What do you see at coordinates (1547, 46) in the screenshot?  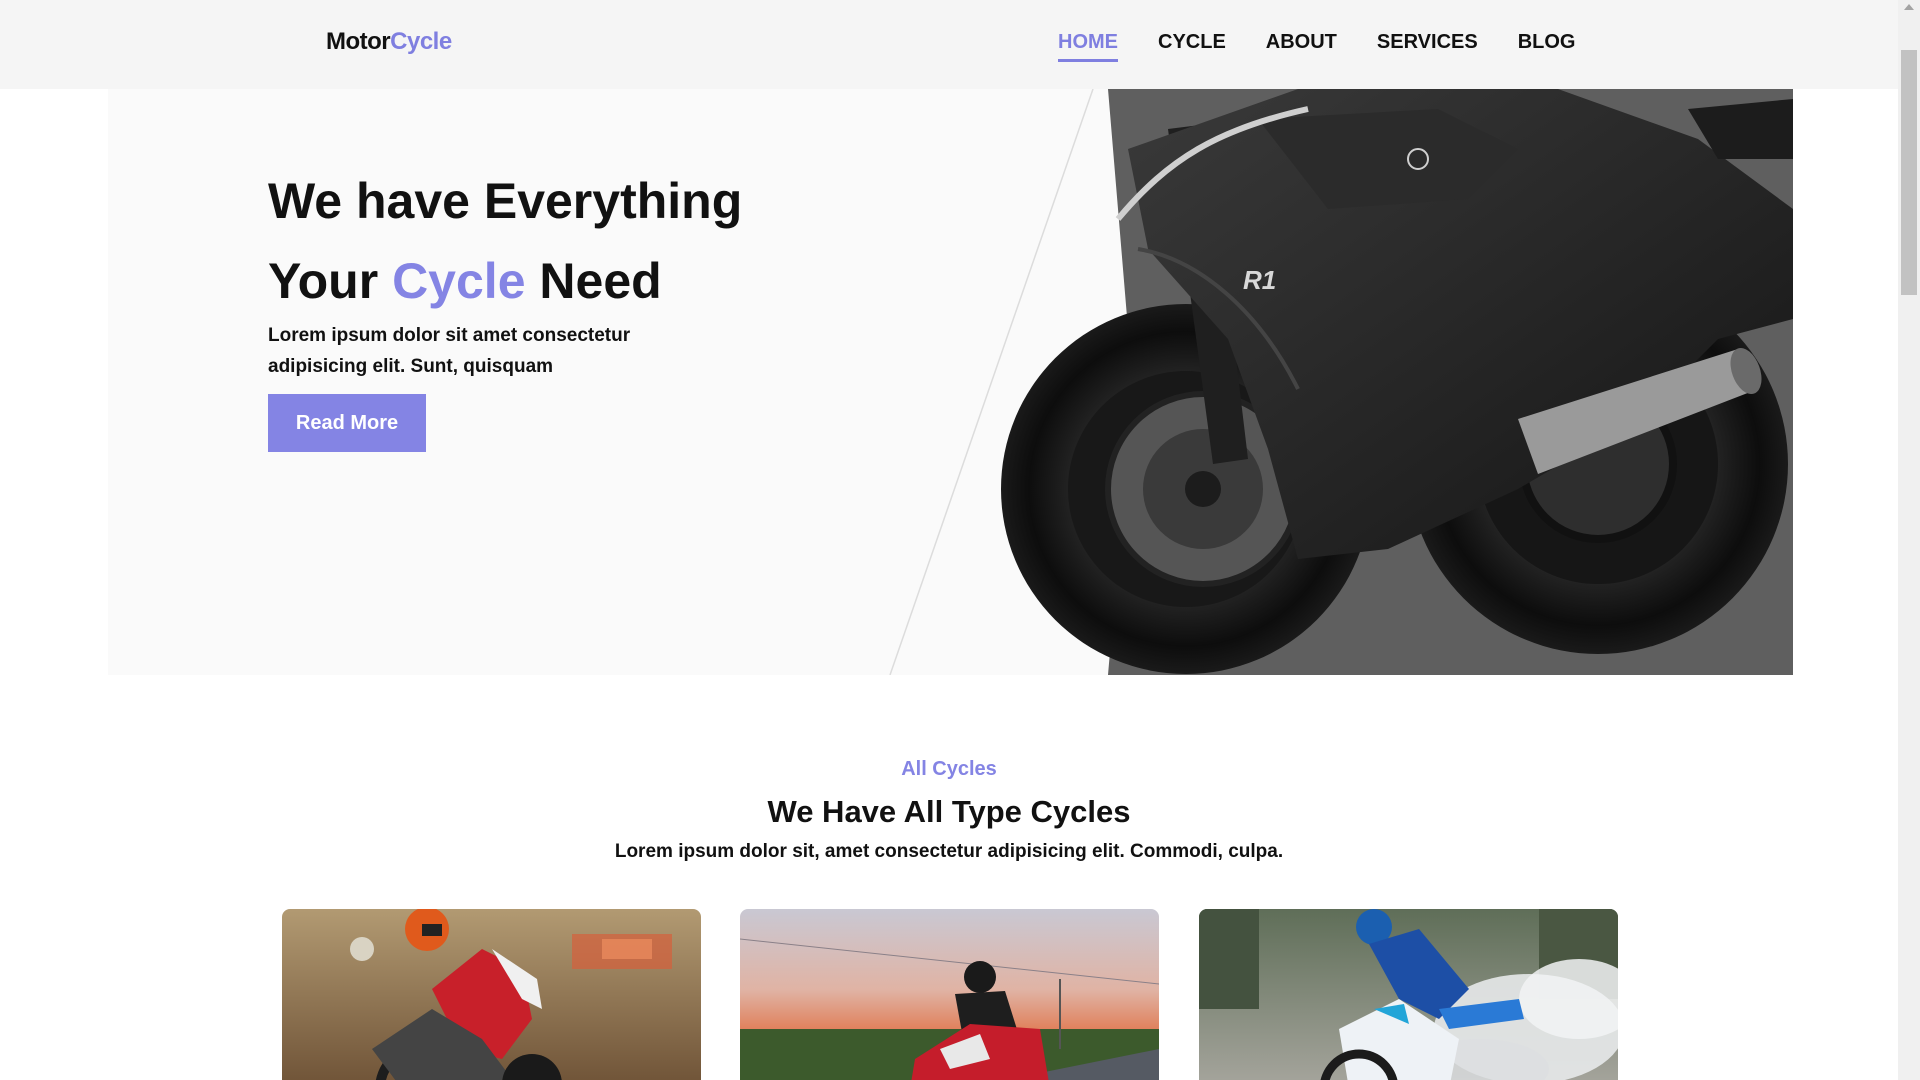 I see `nav-link-blog: BLOG` at bounding box center [1547, 46].